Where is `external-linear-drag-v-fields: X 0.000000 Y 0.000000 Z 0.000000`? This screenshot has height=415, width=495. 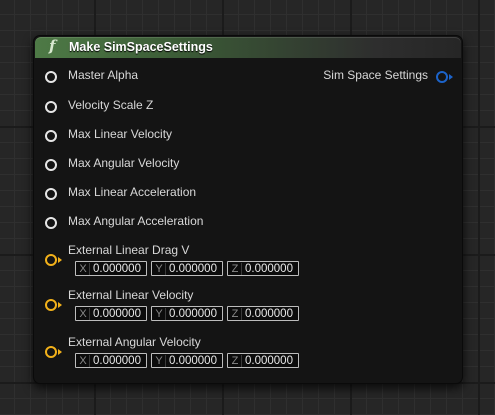
external-linear-drag-v-fields: X 0.000000 Y 0.000000 Z 0.000000 is located at coordinates (187, 268).